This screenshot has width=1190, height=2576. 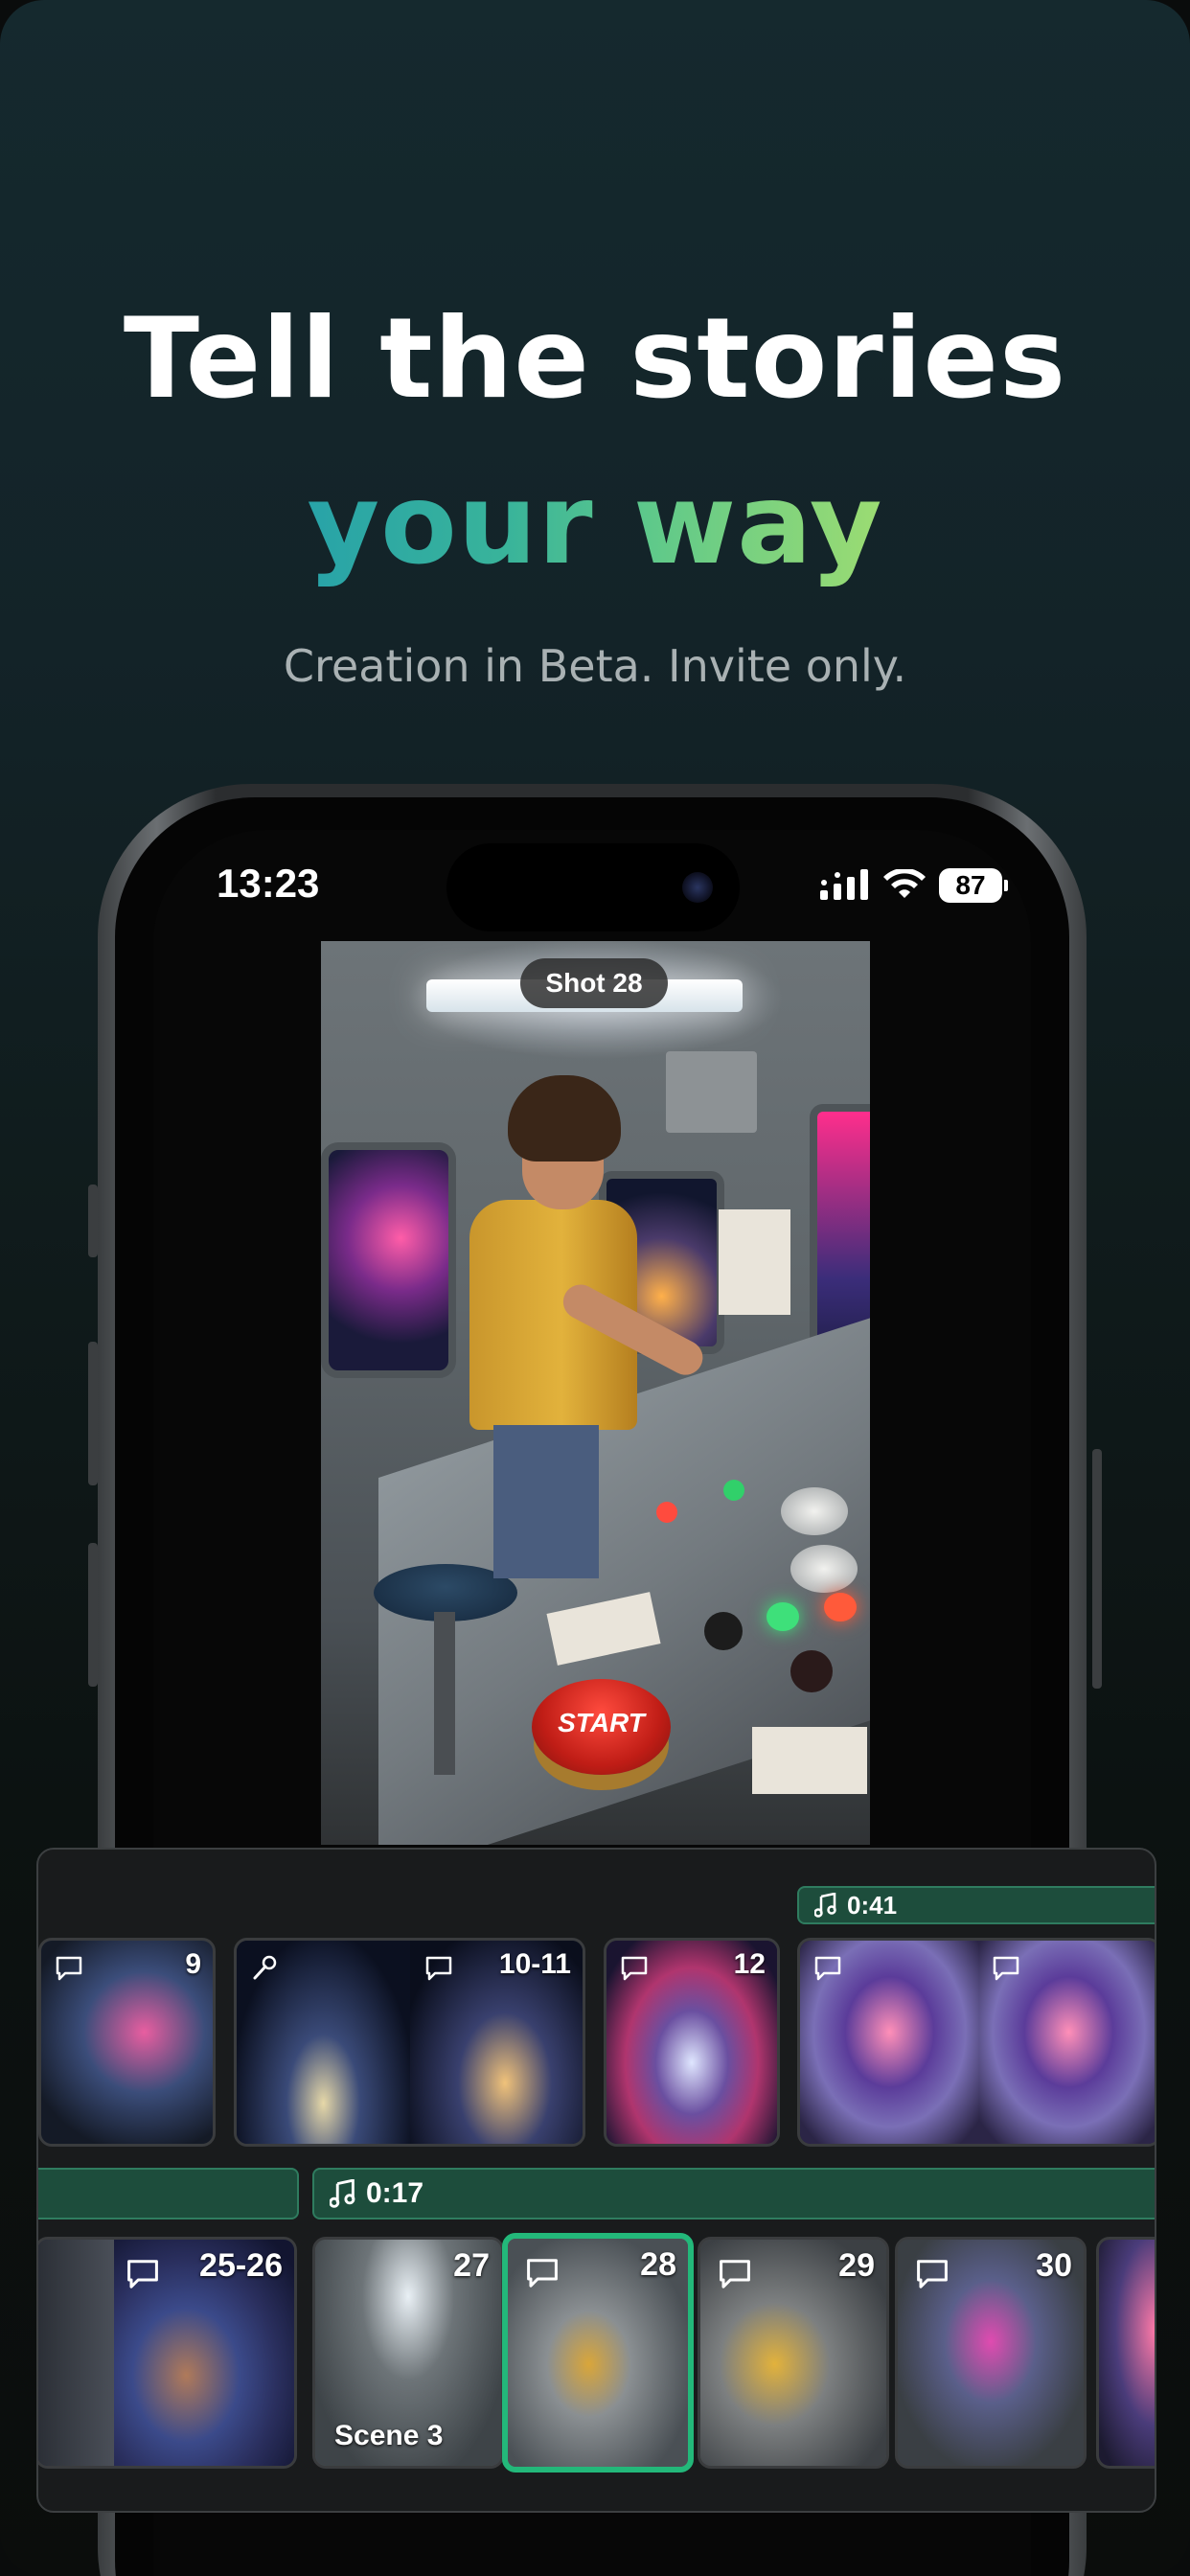 I want to click on jeans, so click(x=546, y=1502).